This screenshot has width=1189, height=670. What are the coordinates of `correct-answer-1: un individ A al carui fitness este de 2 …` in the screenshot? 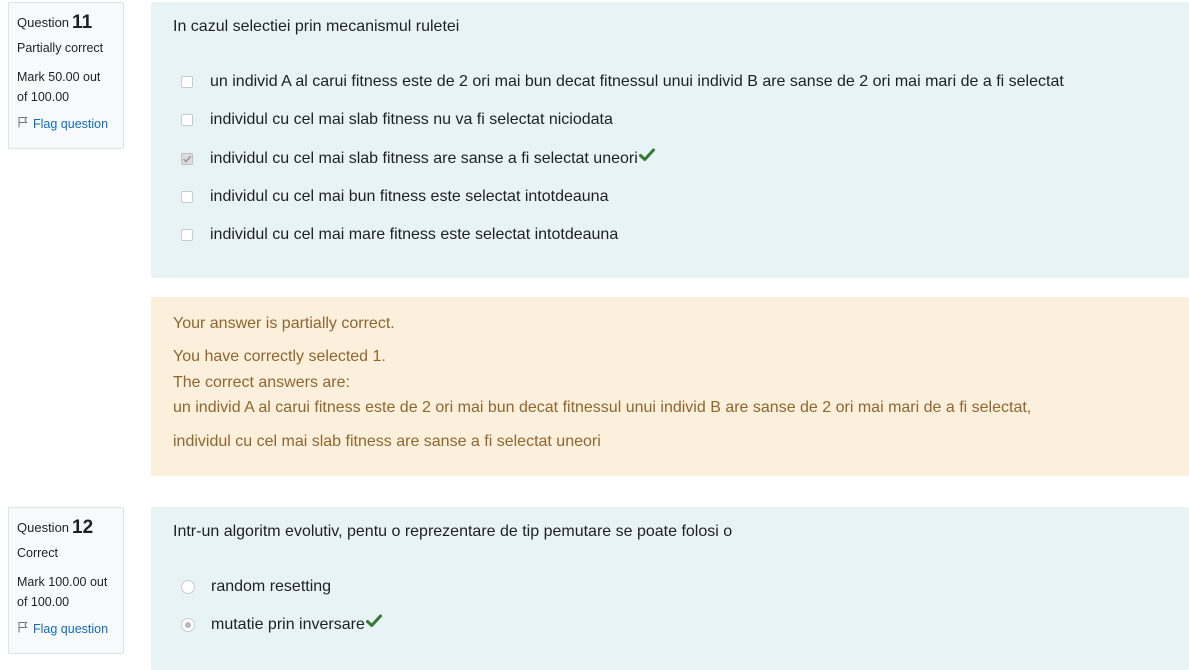 It's located at (602, 407).